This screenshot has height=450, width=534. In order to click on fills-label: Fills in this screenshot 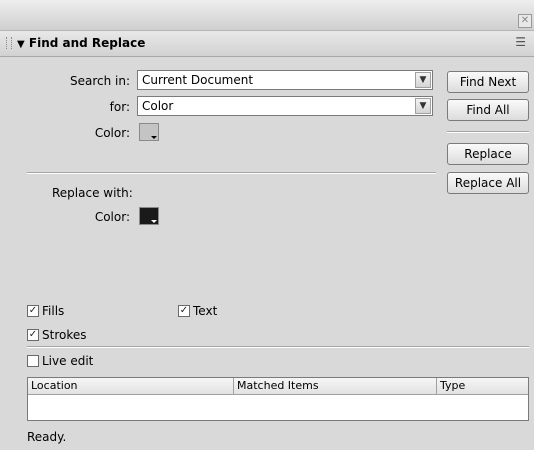, I will do `click(53, 311)`.